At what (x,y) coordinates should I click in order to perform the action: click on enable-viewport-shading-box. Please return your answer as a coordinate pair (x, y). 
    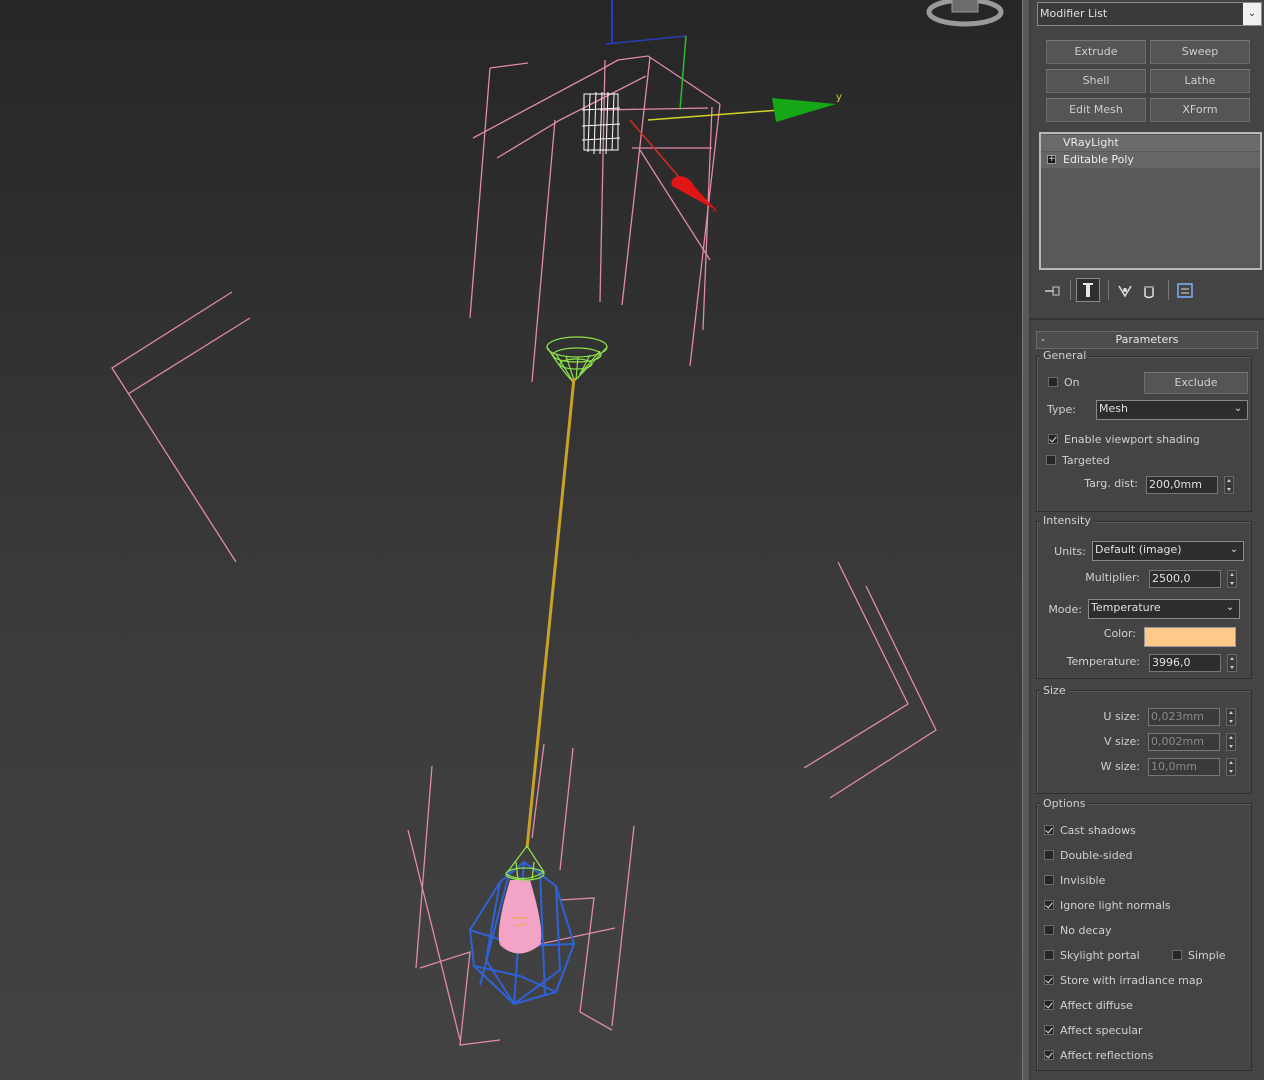
    Looking at the image, I should click on (1053, 439).